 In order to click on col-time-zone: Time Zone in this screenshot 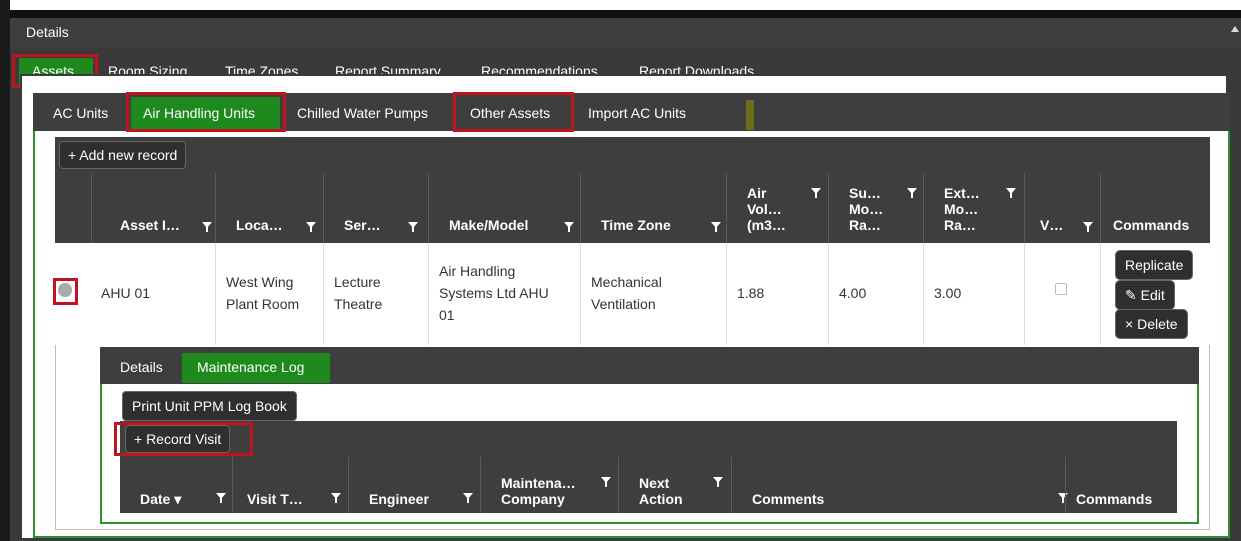, I will do `click(653, 208)`.